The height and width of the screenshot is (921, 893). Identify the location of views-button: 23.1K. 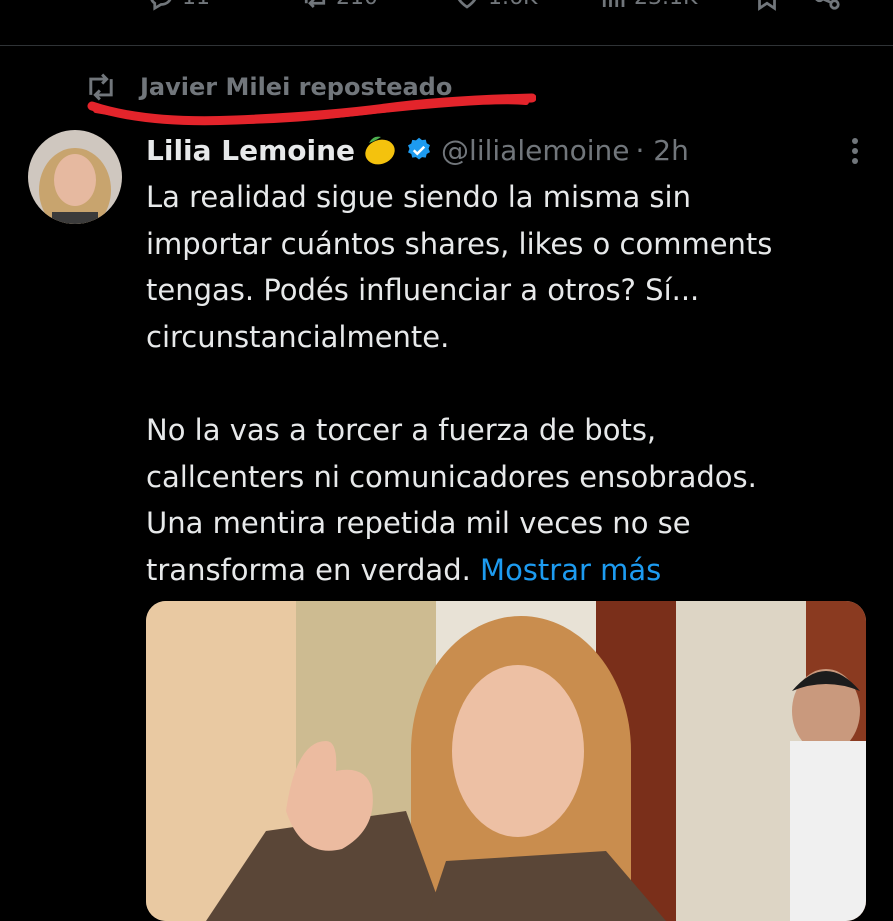
(647, 6).